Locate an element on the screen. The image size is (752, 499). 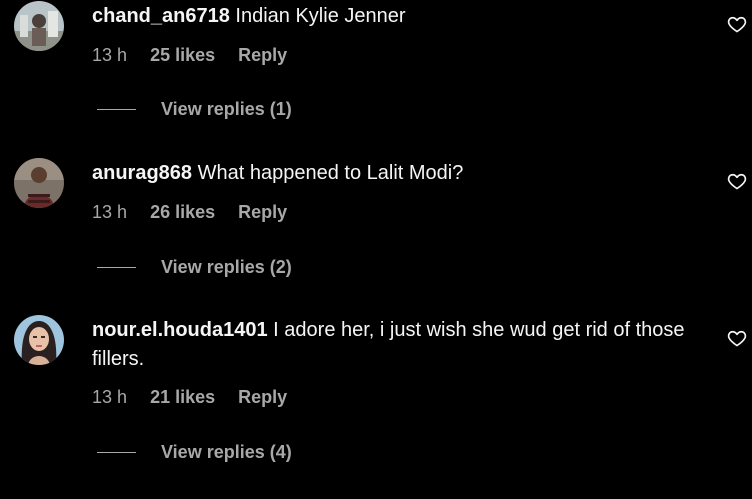
comment-likes: 21 likes is located at coordinates (182, 397).